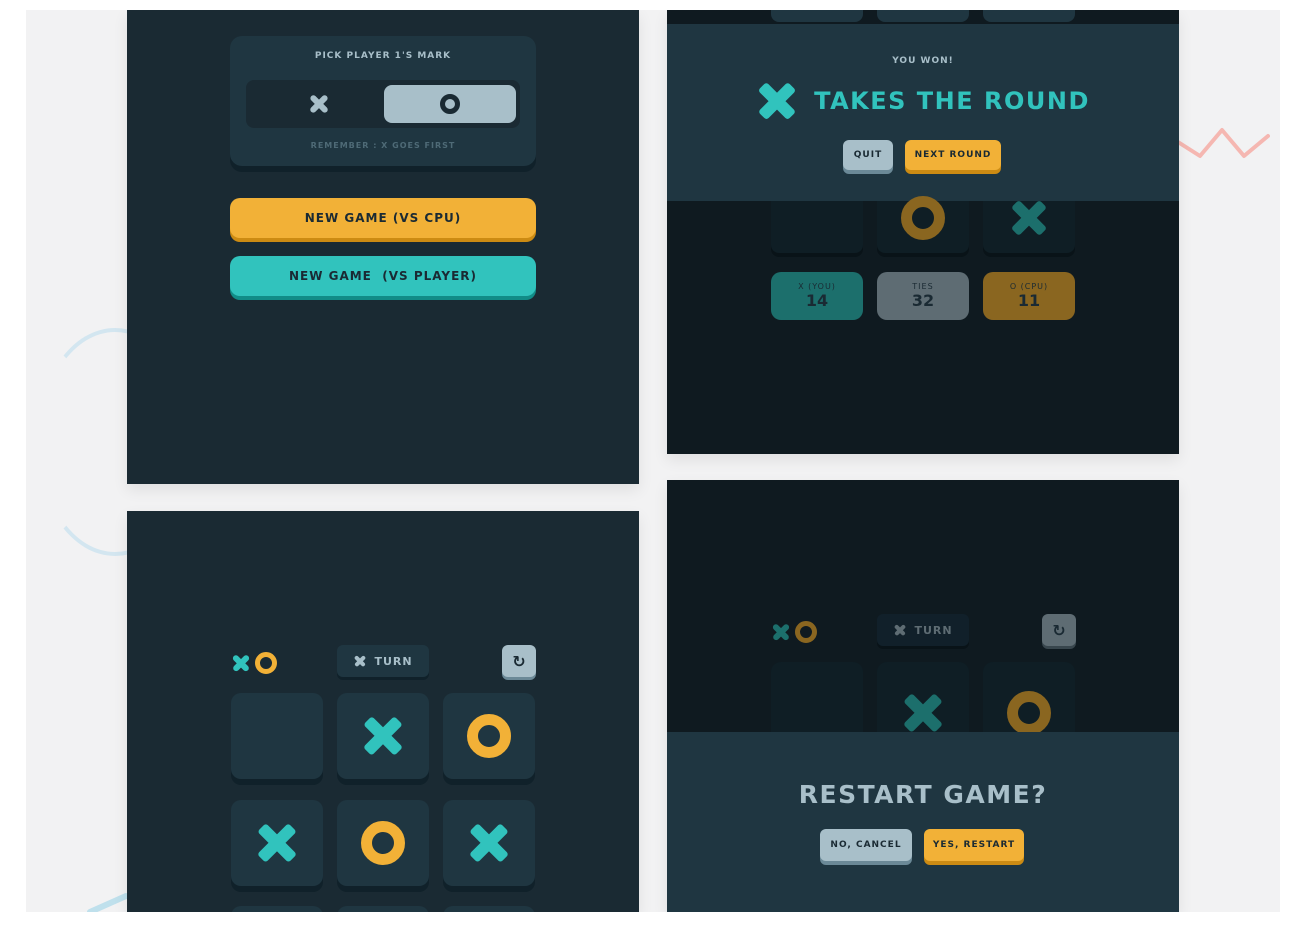 The height and width of the screenshot is (926, 1294). Describe the element at coordinates (817, 286) in the screenshot. I see `score-x-title: X (YOU)` at that location.